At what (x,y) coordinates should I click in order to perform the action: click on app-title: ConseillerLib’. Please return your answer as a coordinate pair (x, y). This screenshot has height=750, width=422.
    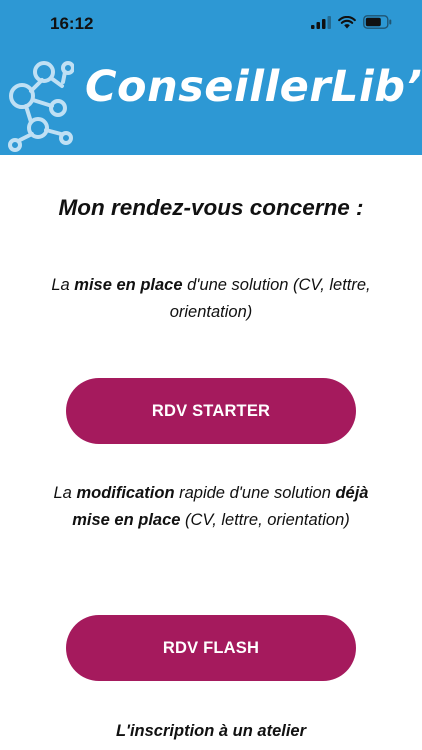
    Looking at the image, I should click on (253, 87).